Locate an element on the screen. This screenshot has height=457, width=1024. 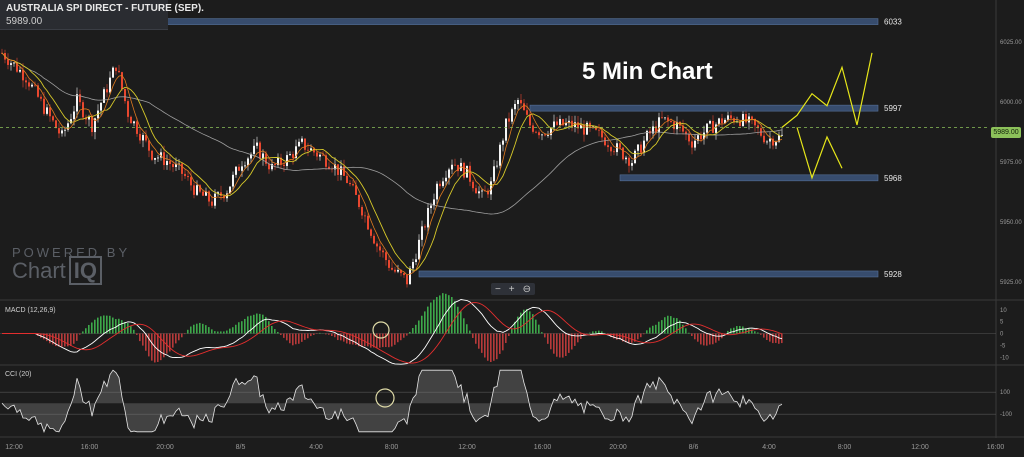
cci-label: CCI (20) is located at coordinates (18, 374).